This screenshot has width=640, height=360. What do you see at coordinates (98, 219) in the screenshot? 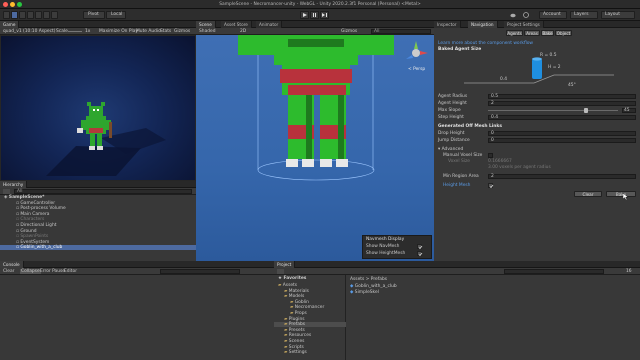
I see `hierarchy-item: ▫ Characters` at bounding box center [98, 219].